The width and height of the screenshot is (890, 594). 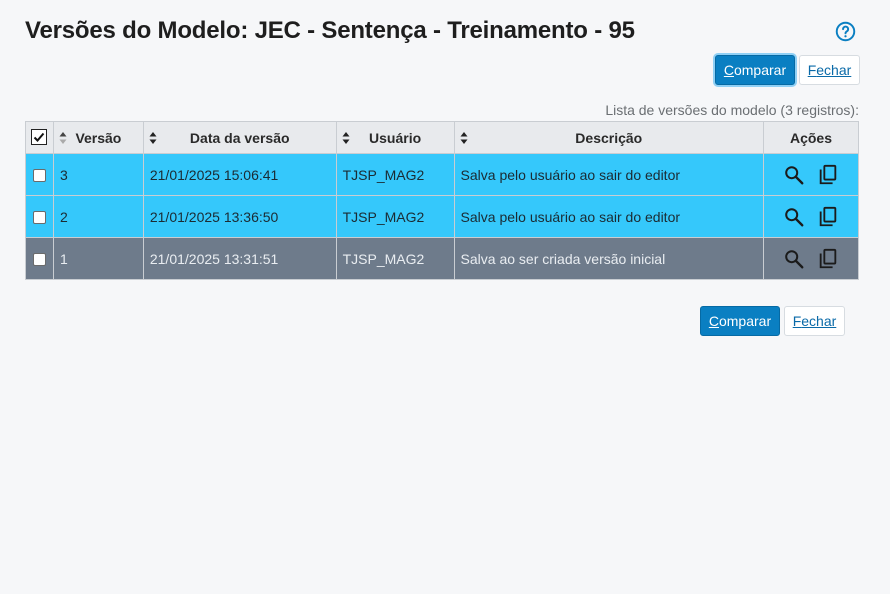 What do you see at coordinates (845, 31) in the screenshot?
I see `help-circle-icon` at bounding box center [845, 31].